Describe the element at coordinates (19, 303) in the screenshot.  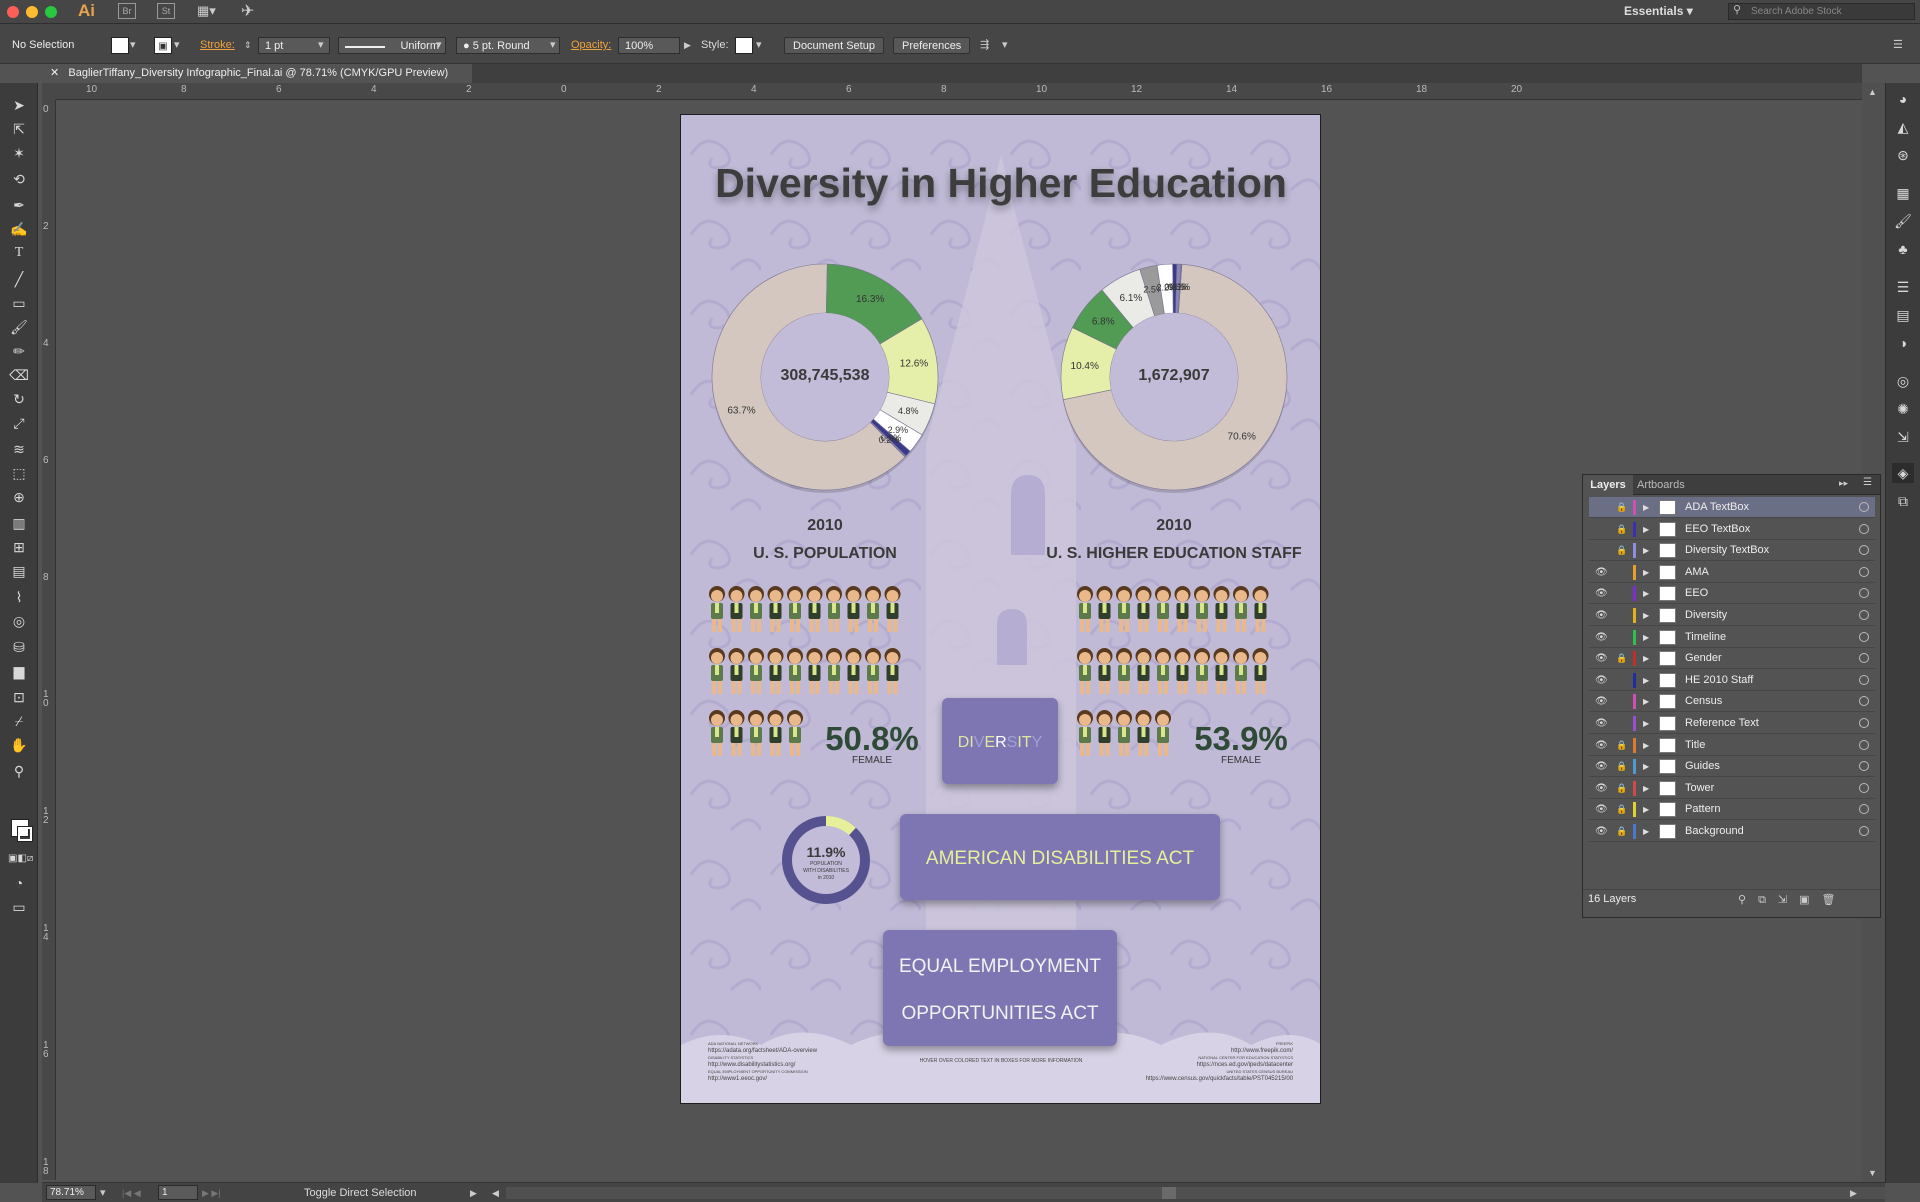
I see `rectangle-tool-icon: ▭` at that location.